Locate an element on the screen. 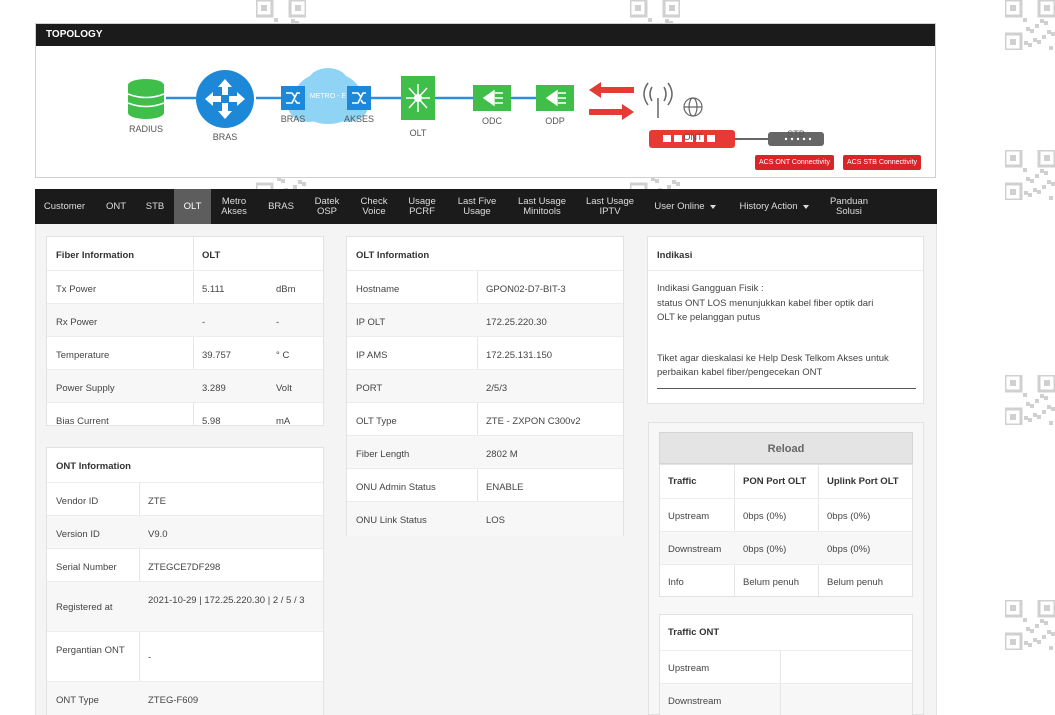  tab-stb: STB is located at coordinates (155, 206).